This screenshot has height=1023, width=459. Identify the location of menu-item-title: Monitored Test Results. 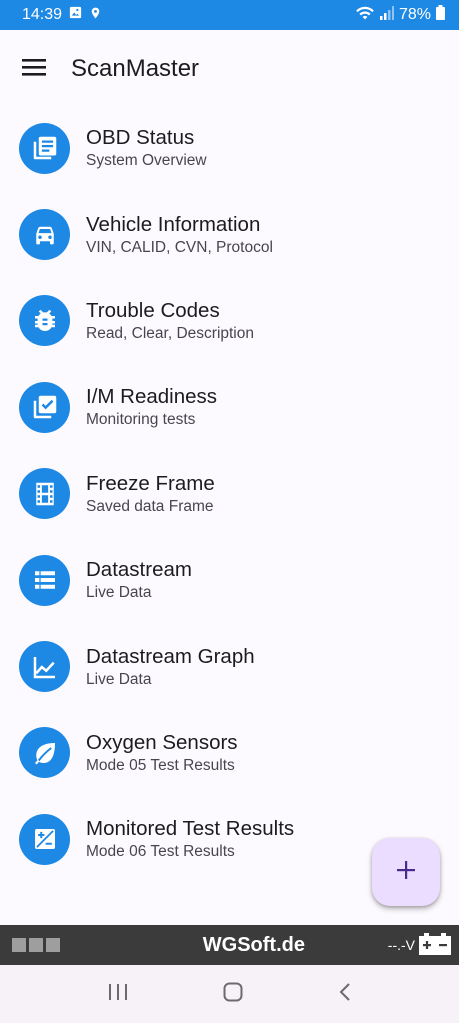
(190, 829).